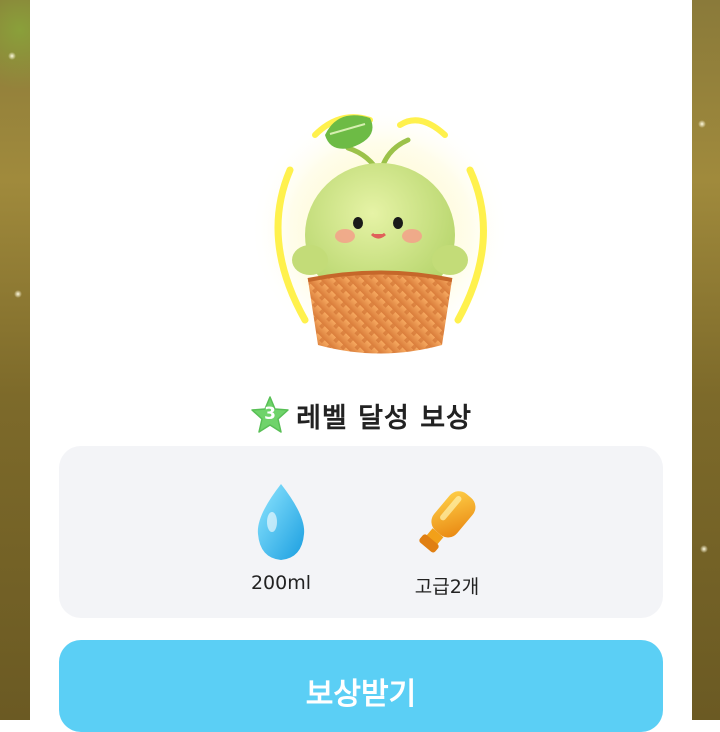  I want to click on reward-title-row: 3 레벨 달성 보상, so click(361, 415).